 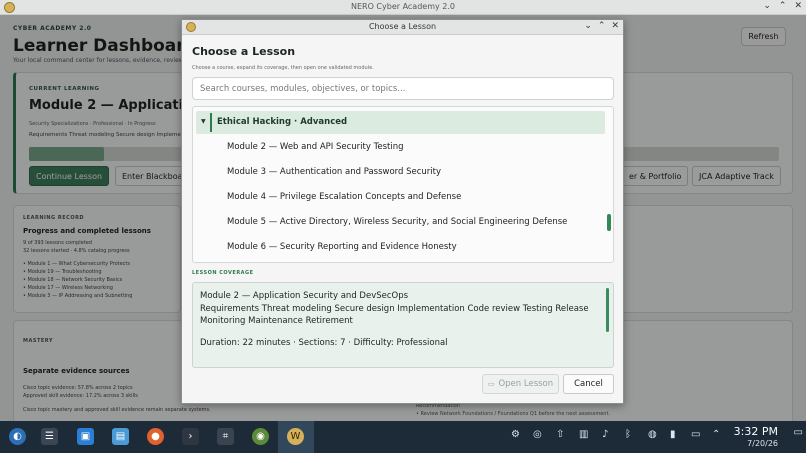 What do you see at coordinates (588, 384) in the screenshot?
I see `cancel-button: Cancel` at bounding box center [588, 384].